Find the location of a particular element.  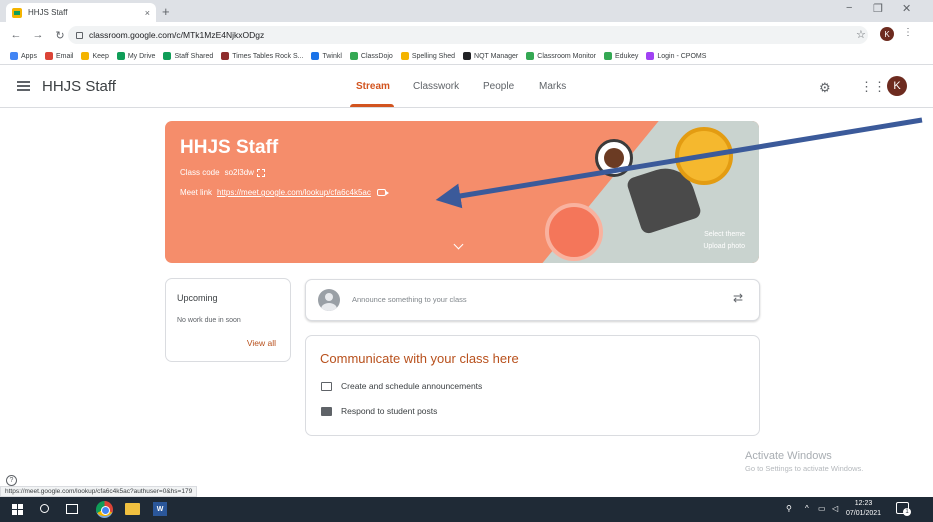

banner-grapefruit-art is located at coordinates (574, 232).